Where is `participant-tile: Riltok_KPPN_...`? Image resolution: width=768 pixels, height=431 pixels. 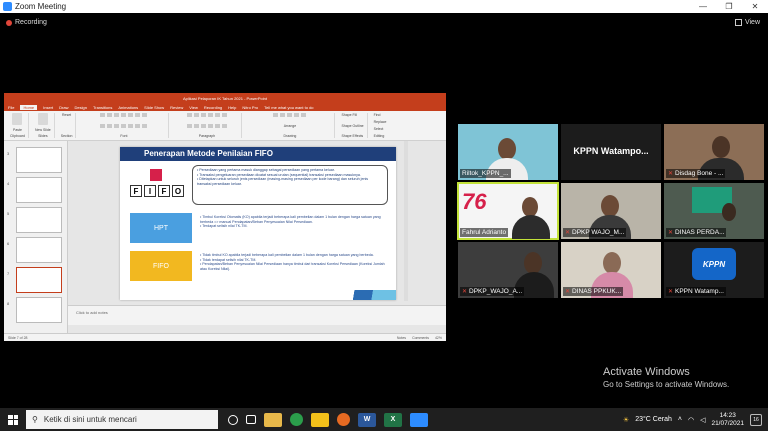
participant-tile: Riltok_KPPN_... is located at coordinates (508, 152).